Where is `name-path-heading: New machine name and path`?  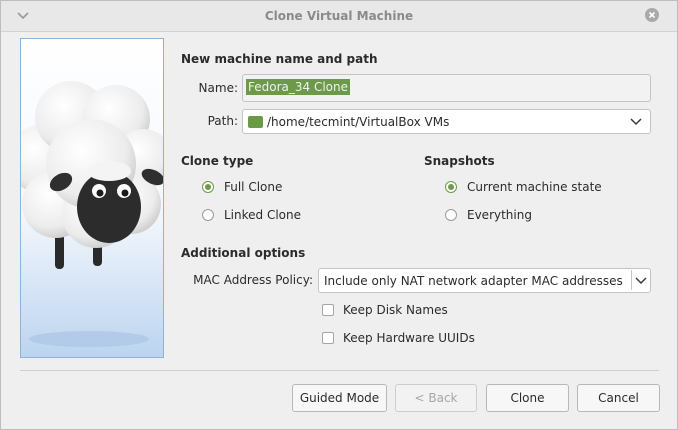 name-path-heading: New machine name and path is located at coordinates (279, 59).